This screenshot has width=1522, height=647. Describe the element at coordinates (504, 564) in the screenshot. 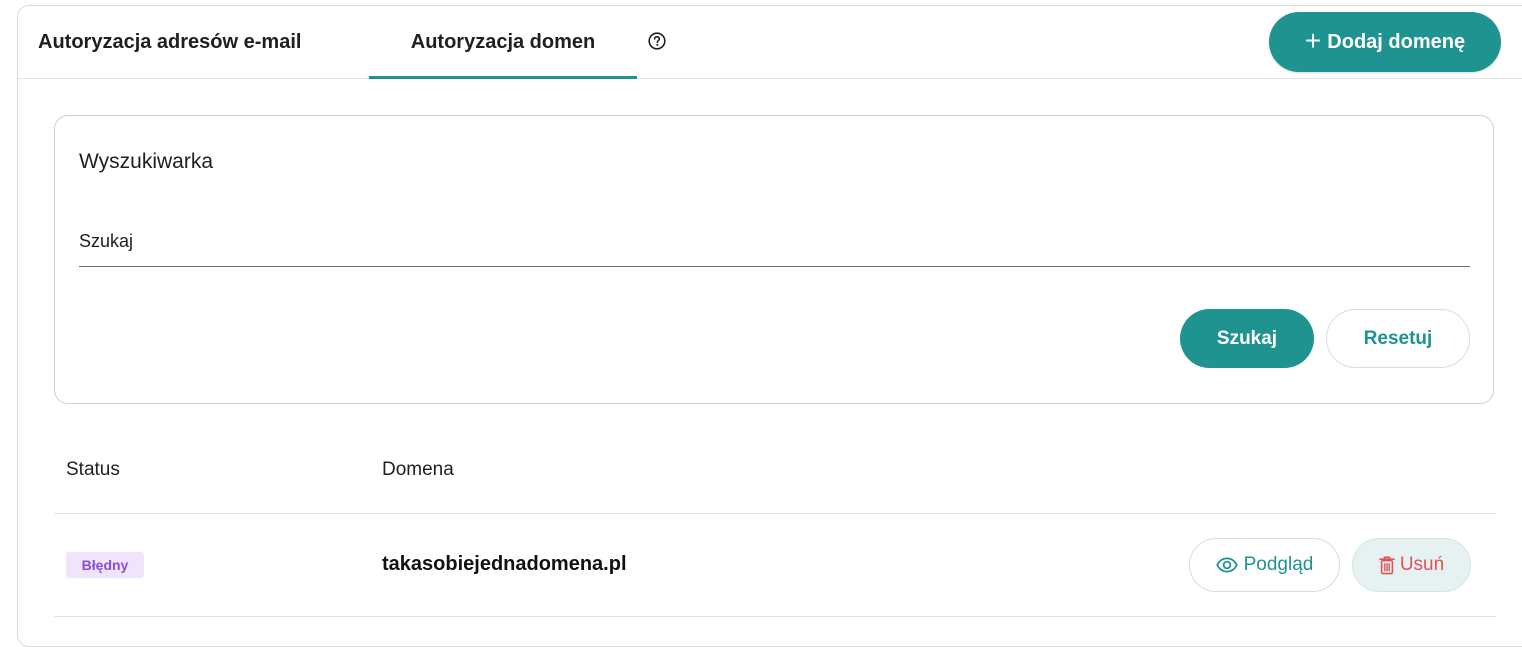

I see `domain-name: takasobiejednadomena.pl` at that location.